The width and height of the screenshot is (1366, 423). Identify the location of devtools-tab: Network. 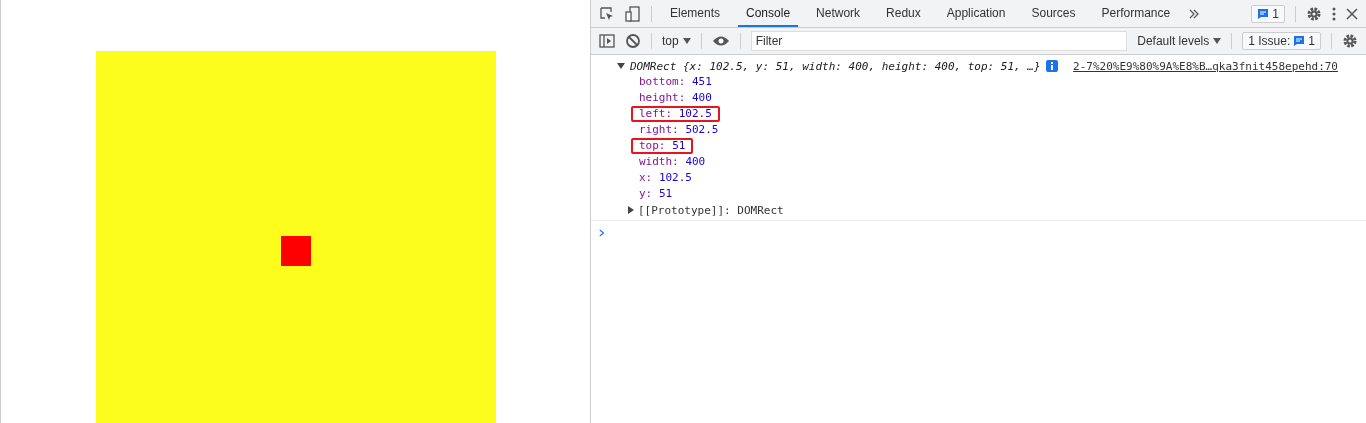
(838, 13).